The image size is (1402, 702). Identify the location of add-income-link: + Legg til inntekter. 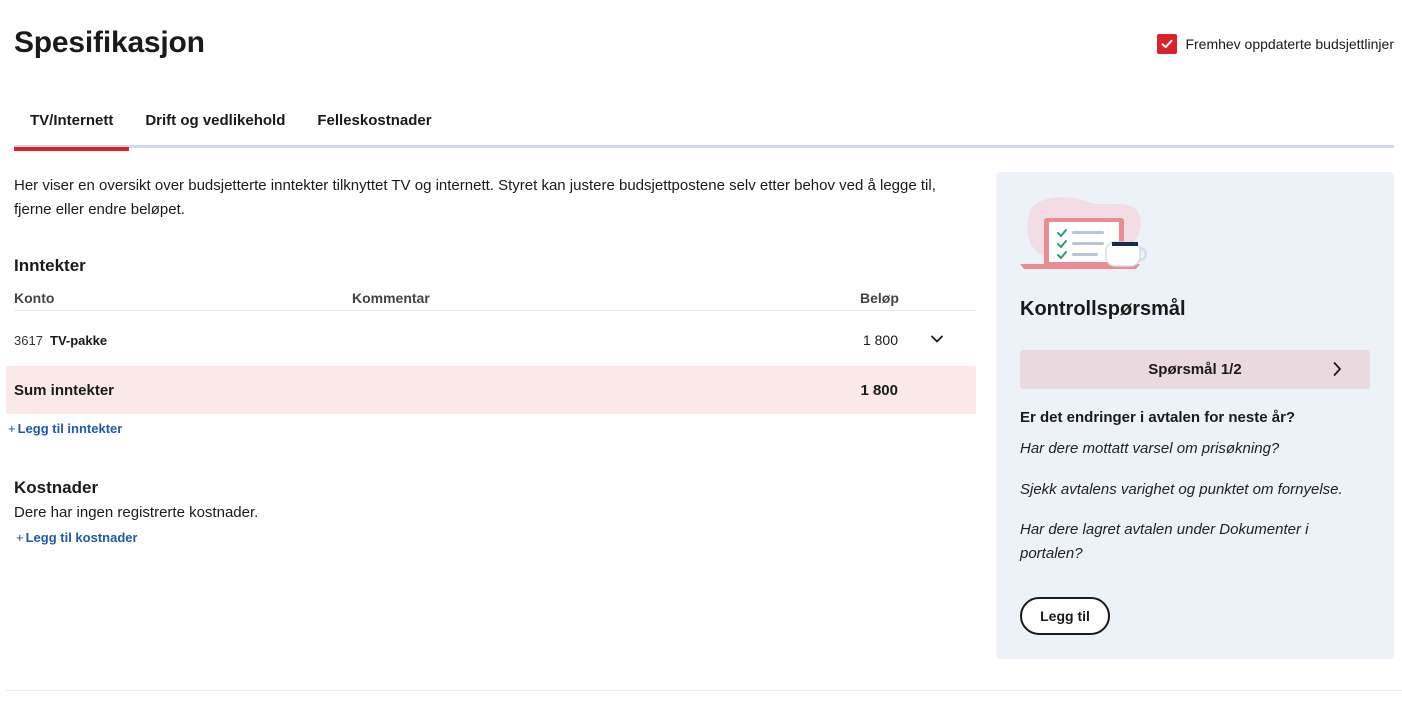
(65, 428).